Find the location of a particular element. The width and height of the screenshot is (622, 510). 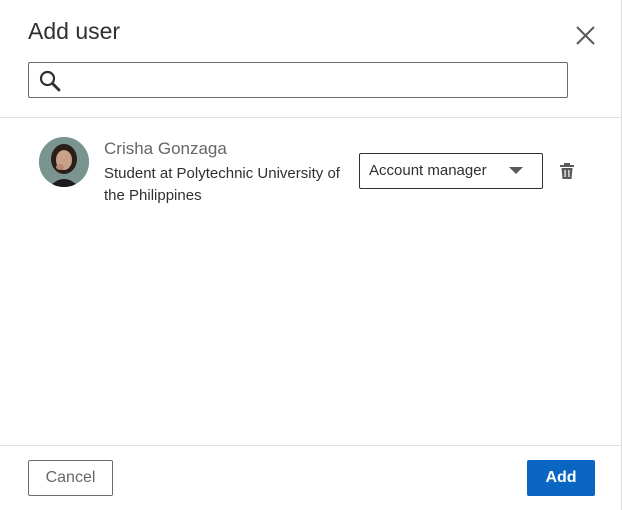

close-button is located at coordinates (586, 36).